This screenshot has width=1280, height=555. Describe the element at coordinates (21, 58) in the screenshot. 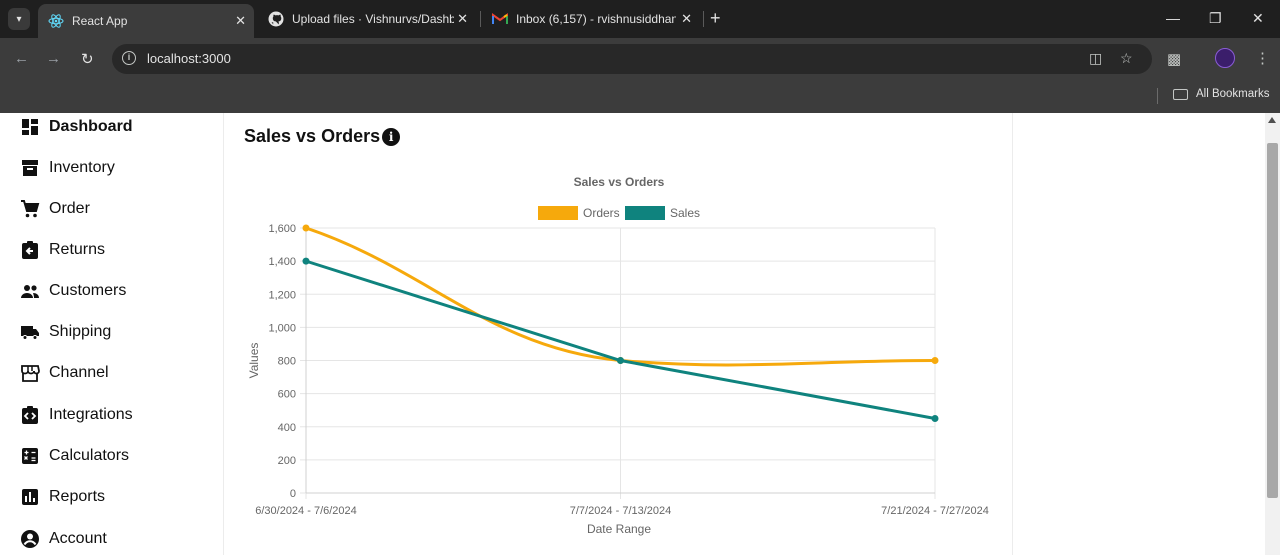

I see `back-icon: ←` at that location.